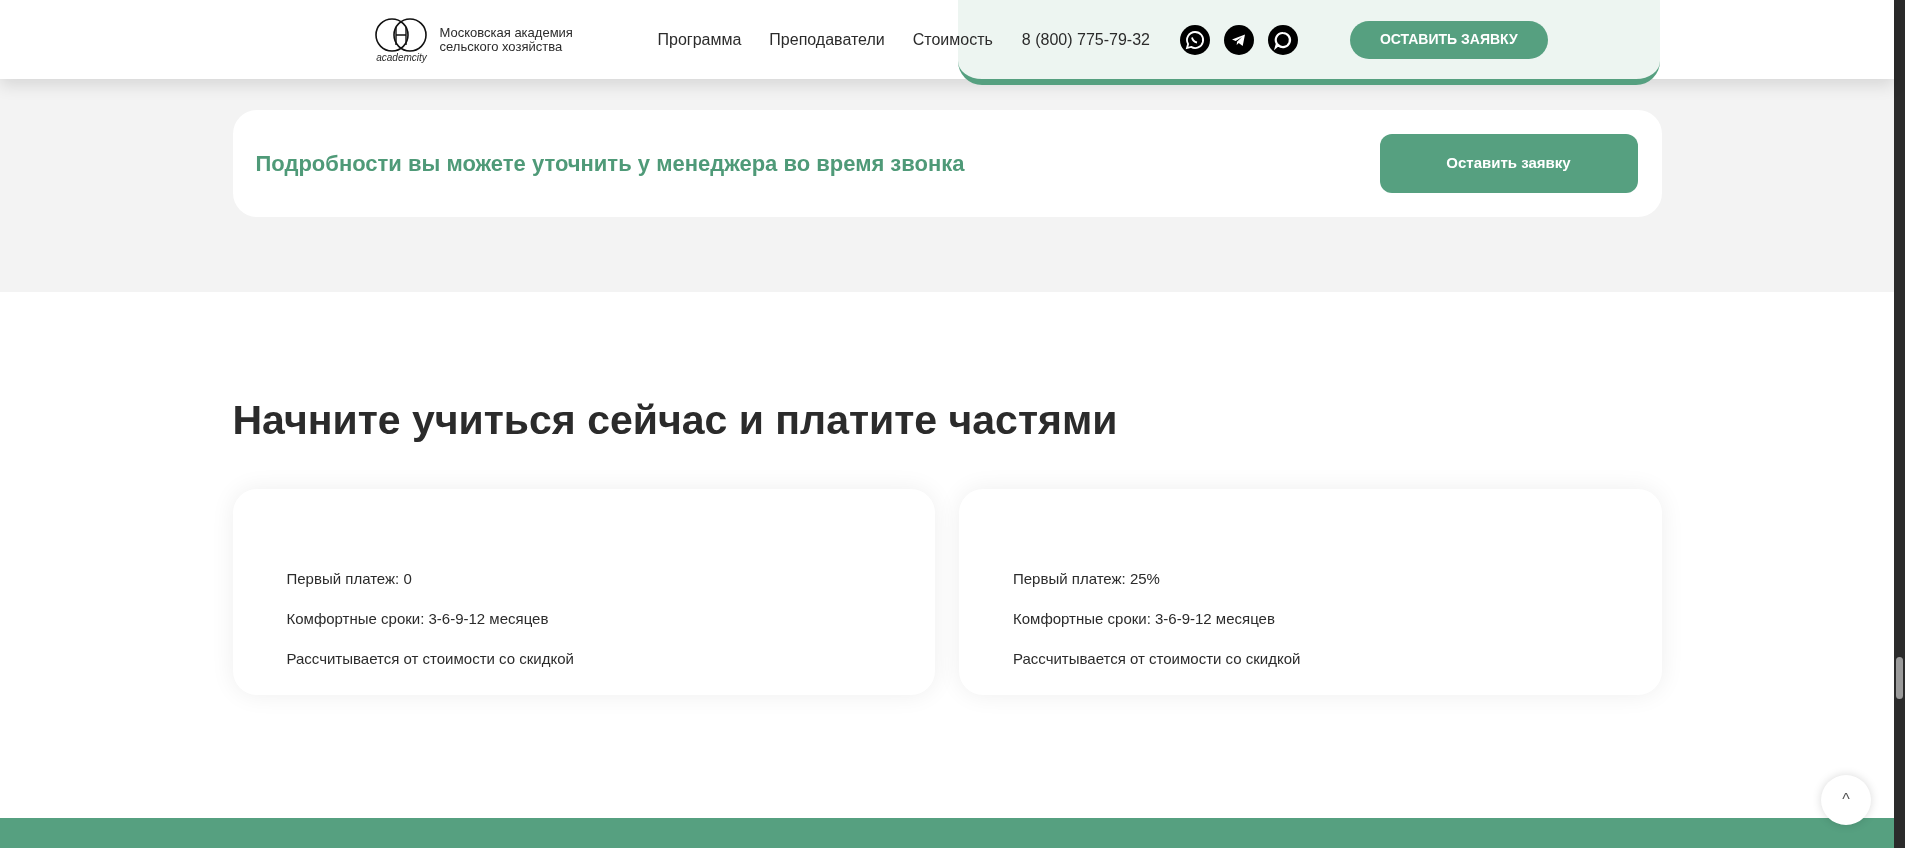 The width and height of the screenshot is (1905, 848). Describe the element at coordinates (1085, 39) in the screenshot. I see `phone-number: 8 (800) 775-79-32` at that location.